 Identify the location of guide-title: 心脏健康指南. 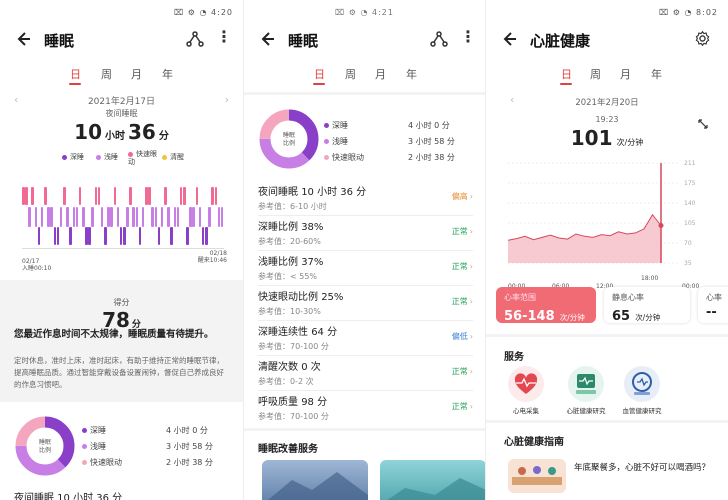
(534, 442).